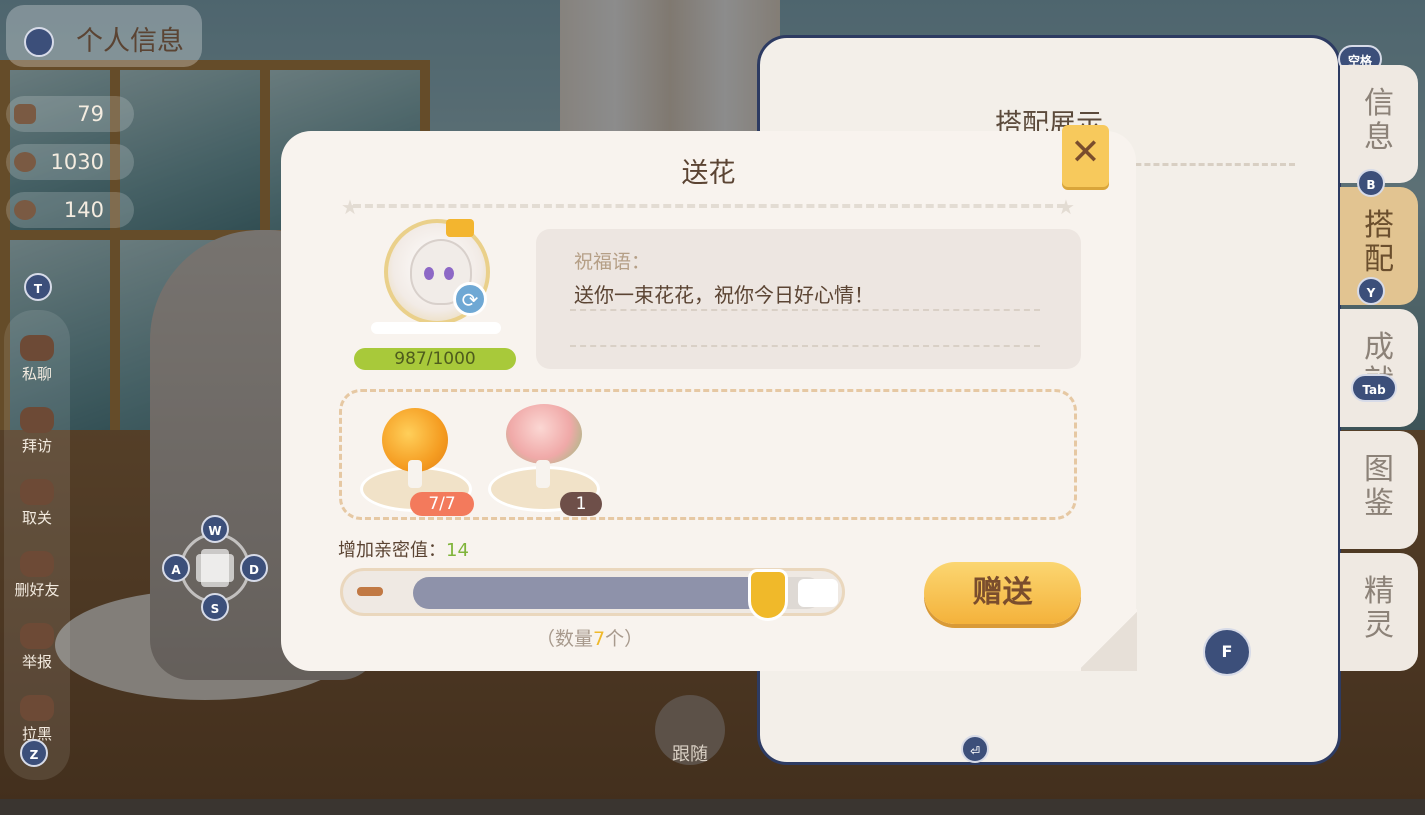  What do you see at coordinates (690, 754) in the screenshot?
I see `follow-label: 跟随` at bounding box center [690, 754].